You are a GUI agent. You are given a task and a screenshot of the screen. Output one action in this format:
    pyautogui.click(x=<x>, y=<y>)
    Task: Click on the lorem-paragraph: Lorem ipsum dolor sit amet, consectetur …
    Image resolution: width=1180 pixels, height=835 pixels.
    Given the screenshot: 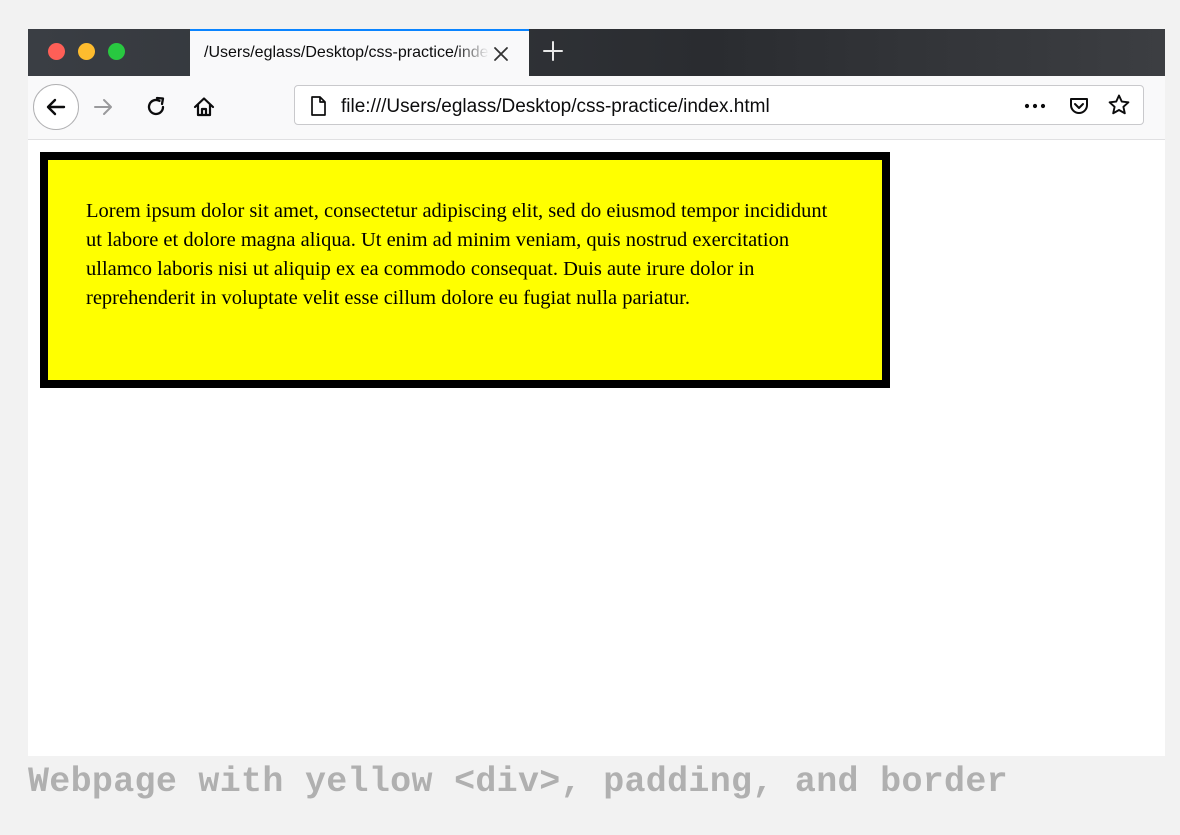 What is the action you would take?
    pyautogui.click(x=457, y=254)
    